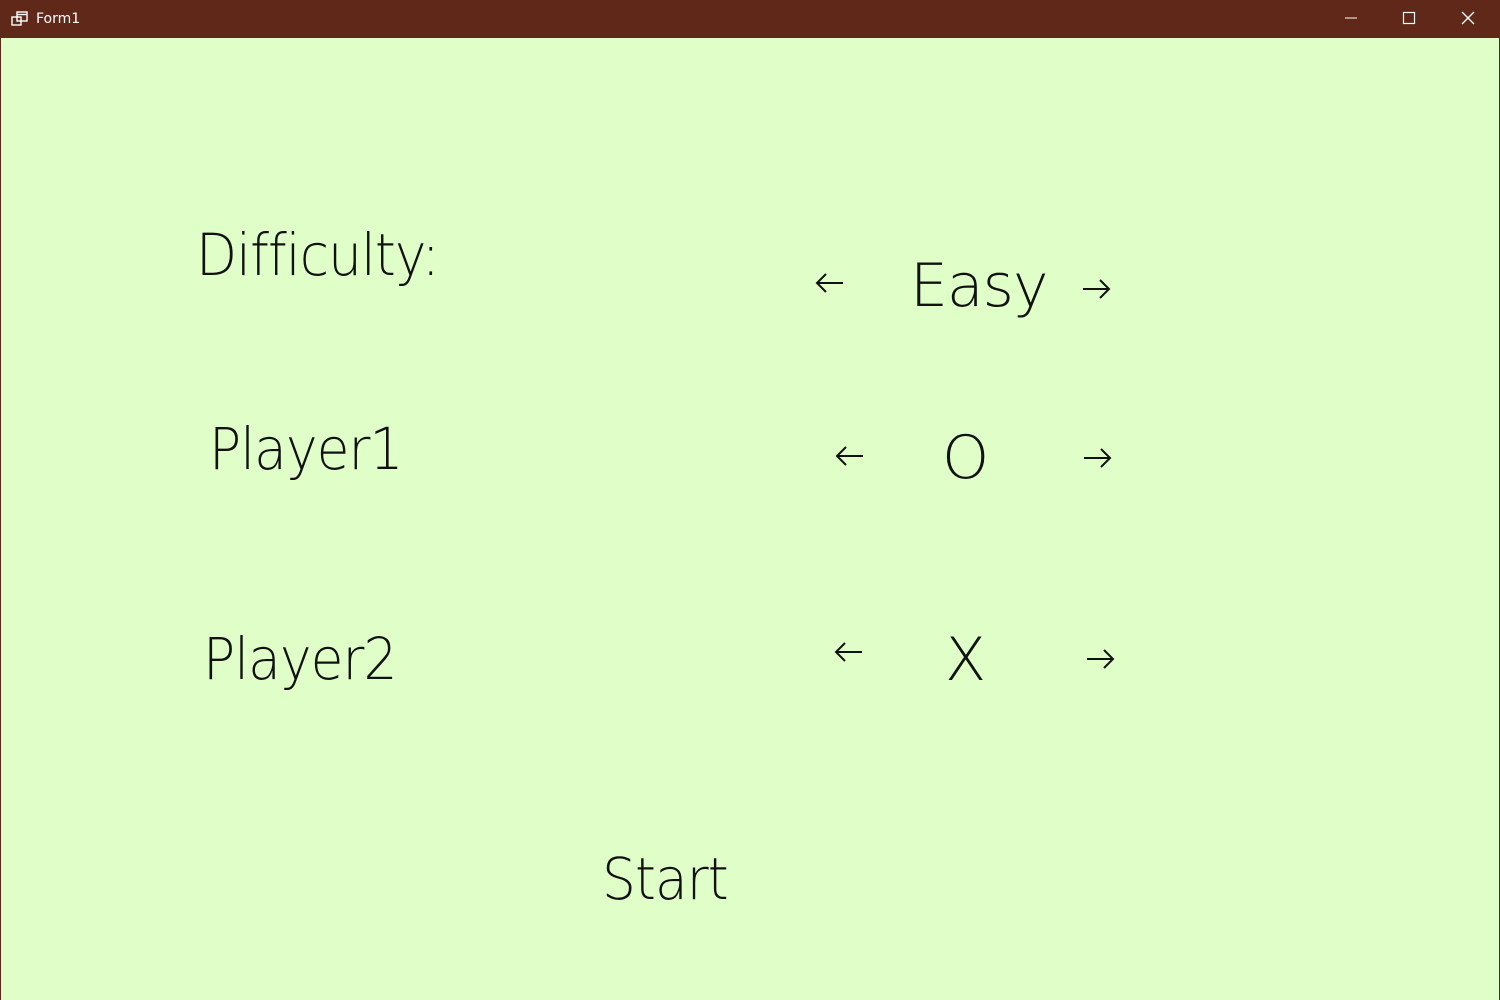 Image resolution: width=1500 pixels, height=1000 pixels. I want to click on title-bar: Form1, so click(750, 19).